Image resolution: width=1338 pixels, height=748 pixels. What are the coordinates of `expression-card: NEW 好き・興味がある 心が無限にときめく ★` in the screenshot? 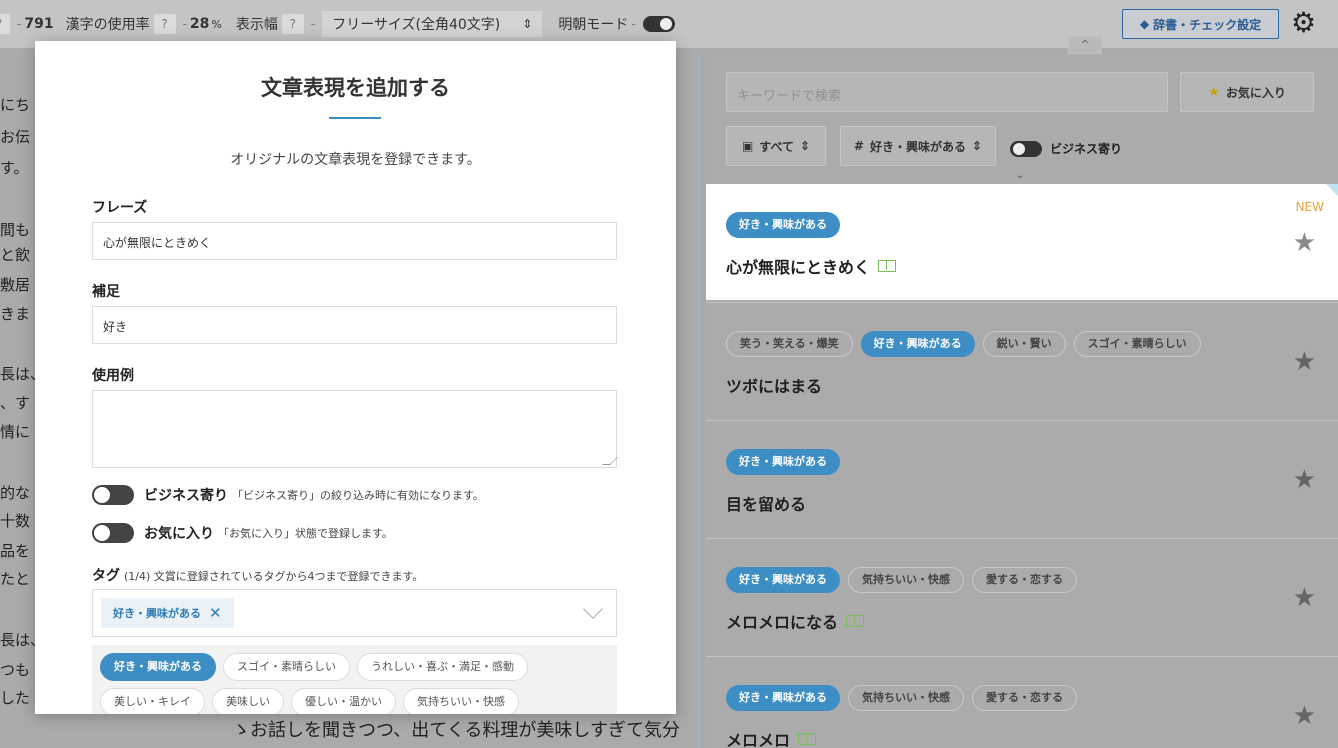 It's located at (1022, 242).